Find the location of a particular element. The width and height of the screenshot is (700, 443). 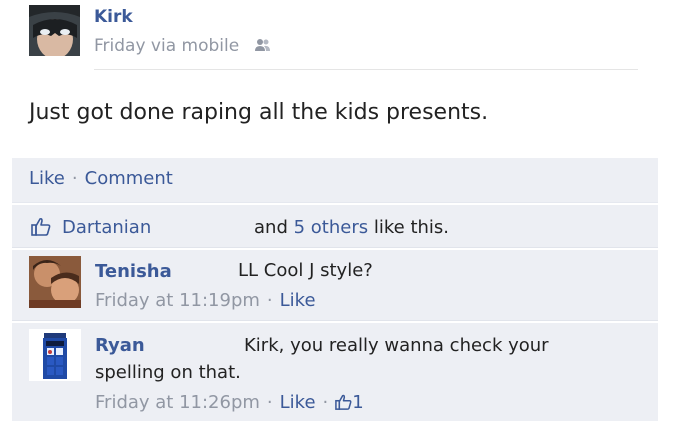

police-box-image is located at coordinates (55, 355).